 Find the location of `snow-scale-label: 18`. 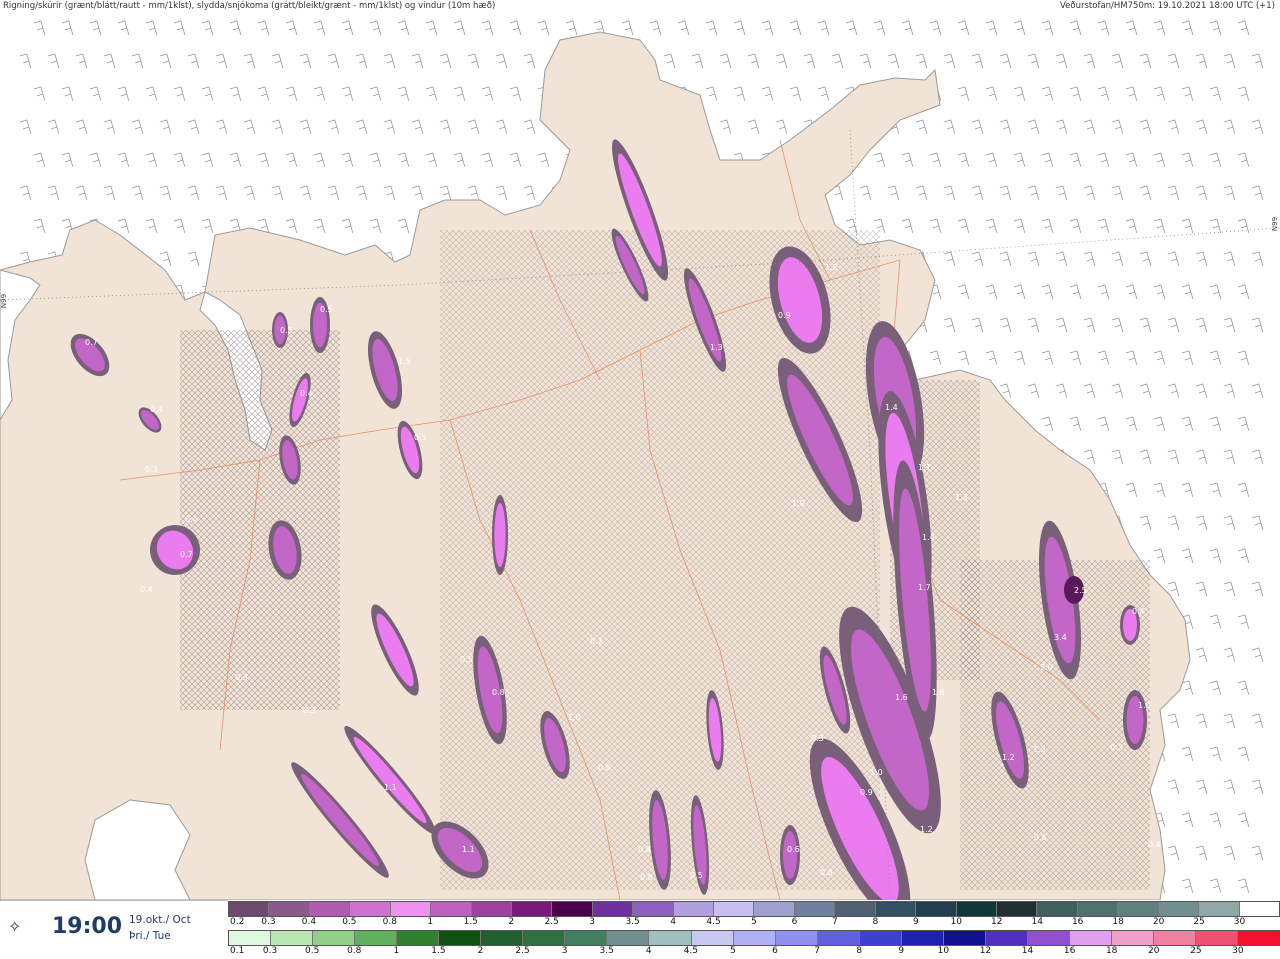

snow-scale-label: 18 is located at coordinates (1118, 922).